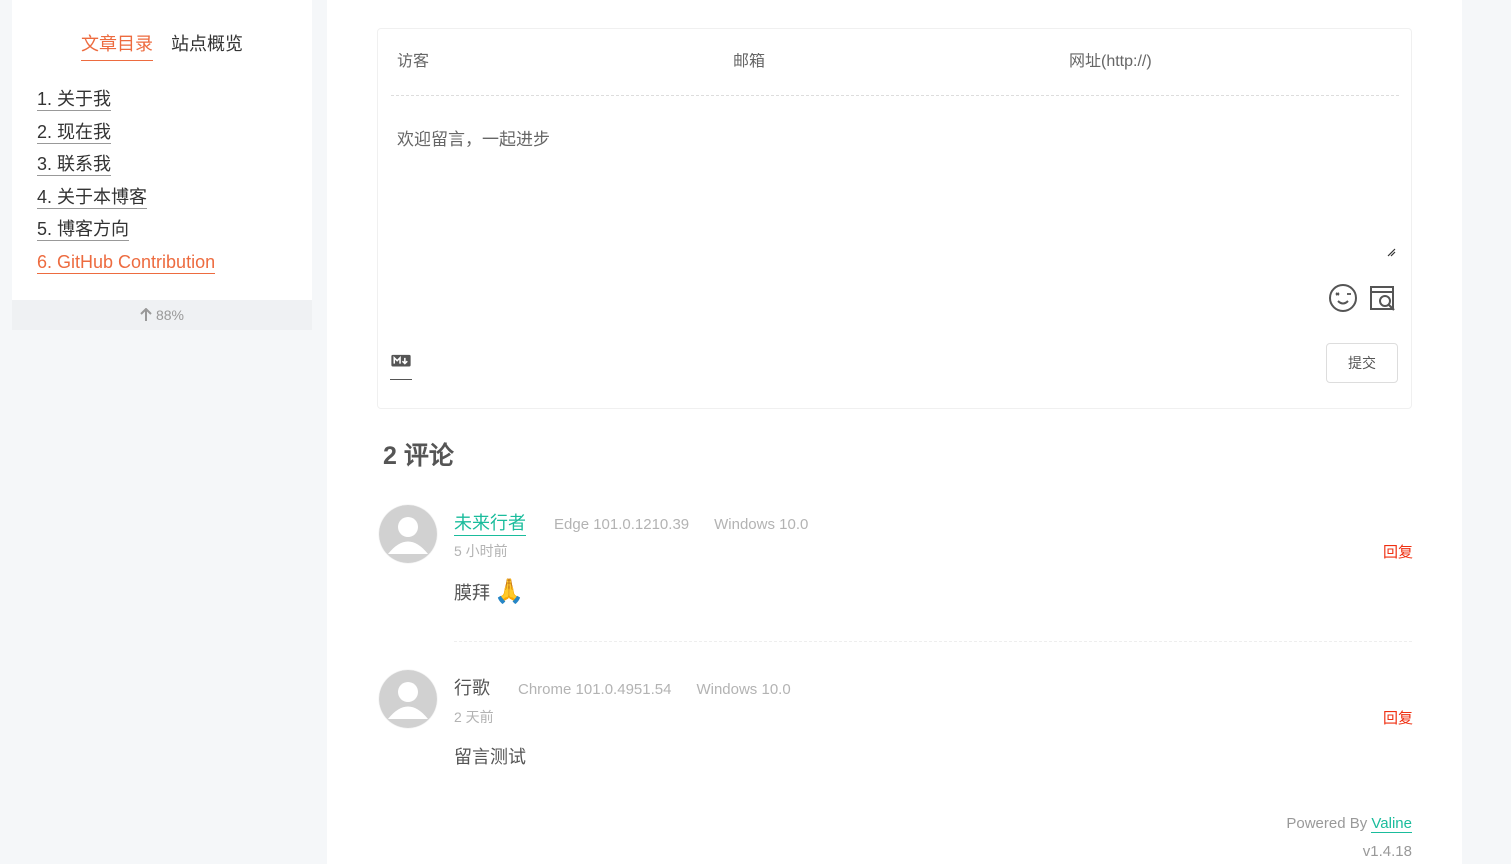 The image size is (1511, 864). Describe the element at coordinates (1391, 824) in the screenshot. I see `valine-link: Valine` at that location.